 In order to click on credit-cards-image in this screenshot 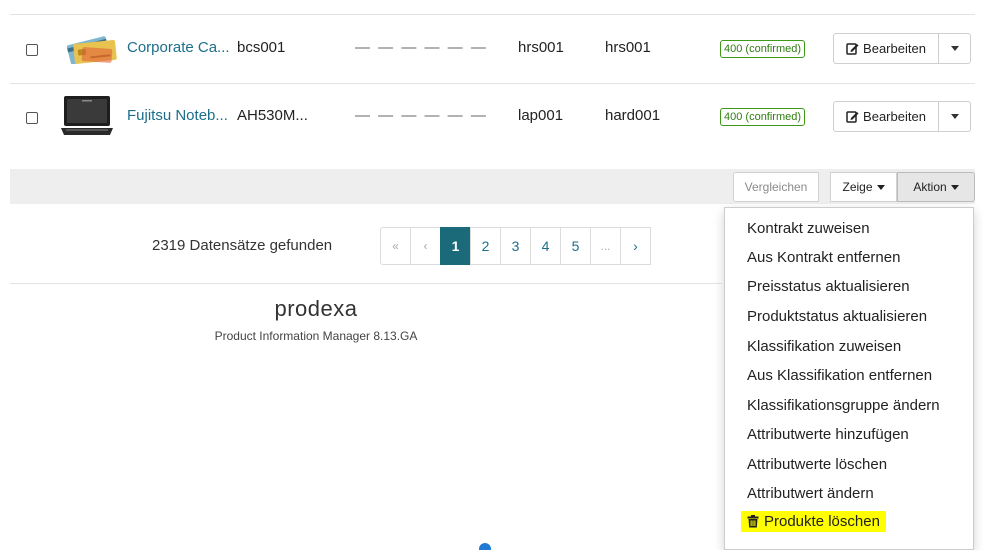, I will do `click(91, 51)`.